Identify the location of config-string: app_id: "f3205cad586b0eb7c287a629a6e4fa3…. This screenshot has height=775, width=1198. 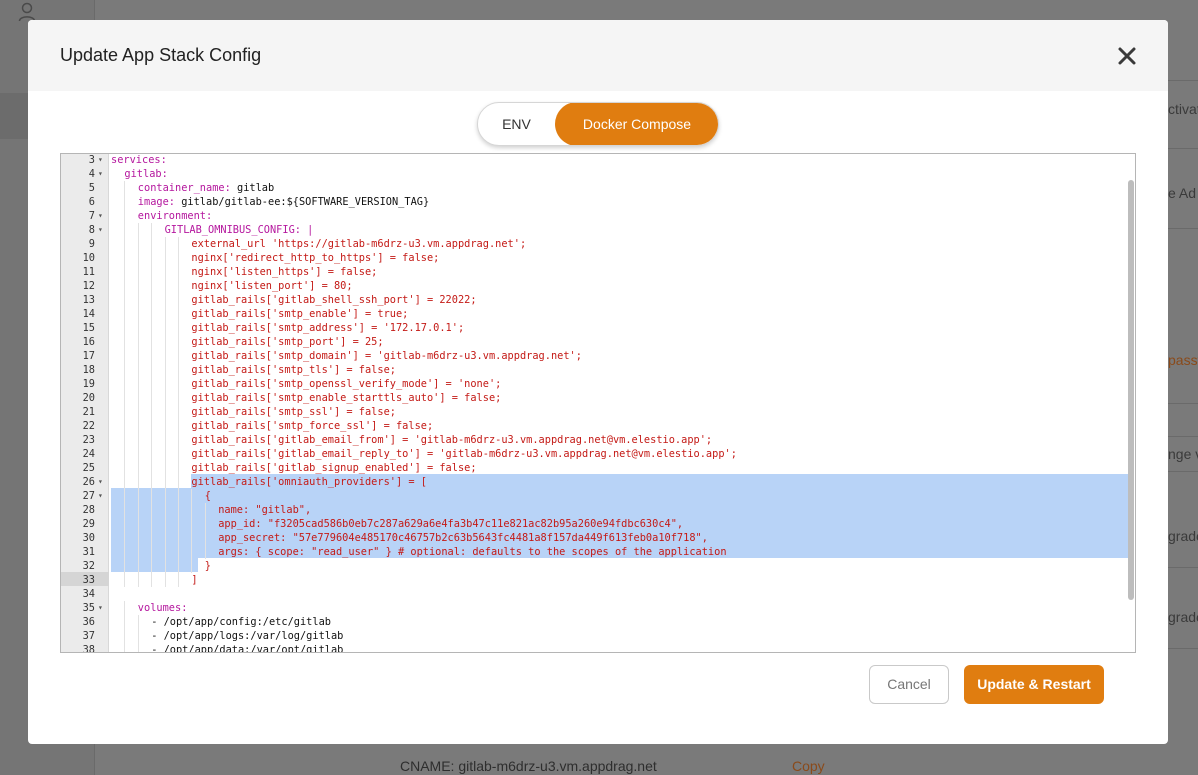
(451, 524).